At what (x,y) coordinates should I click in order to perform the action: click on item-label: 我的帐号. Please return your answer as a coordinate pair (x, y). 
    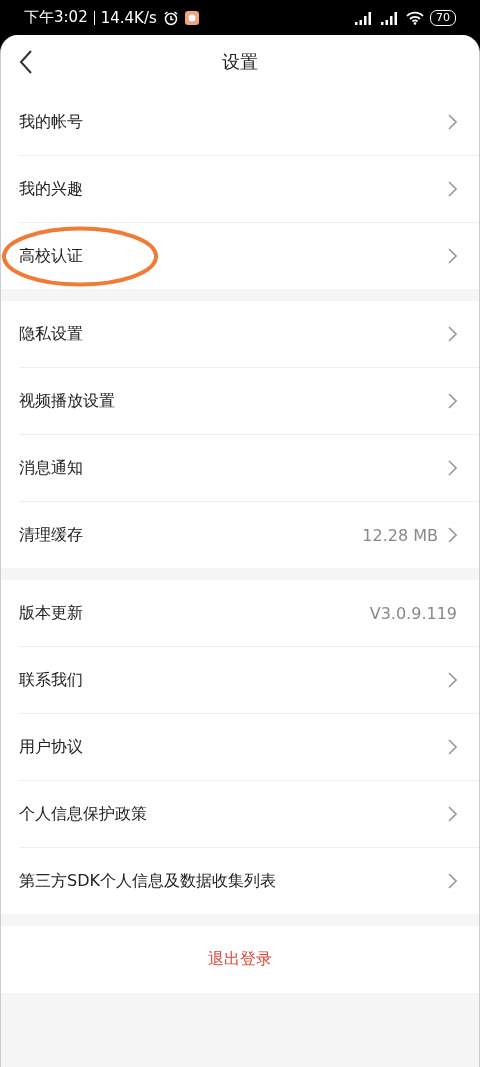
    Looking at the image, I should click on (51, 122).